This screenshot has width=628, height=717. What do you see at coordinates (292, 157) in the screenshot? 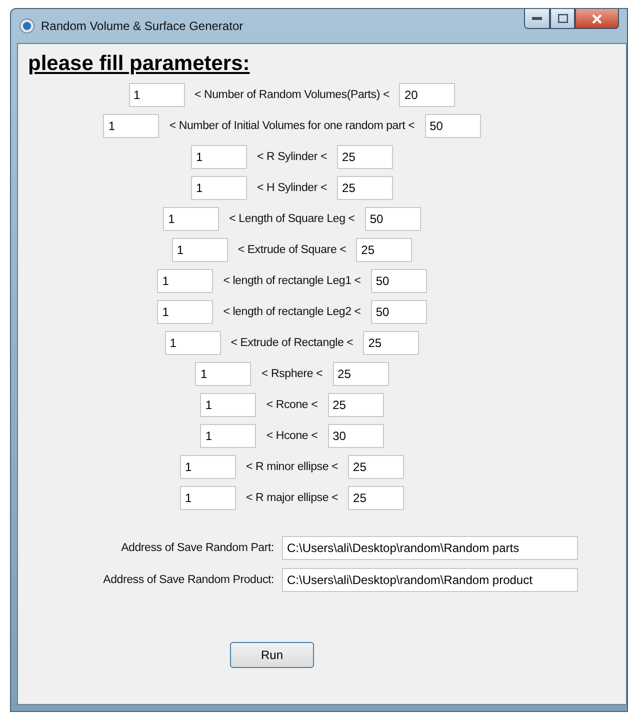
I see `parameter-label: < R Sylinder <` at bounding box center [292, 157].